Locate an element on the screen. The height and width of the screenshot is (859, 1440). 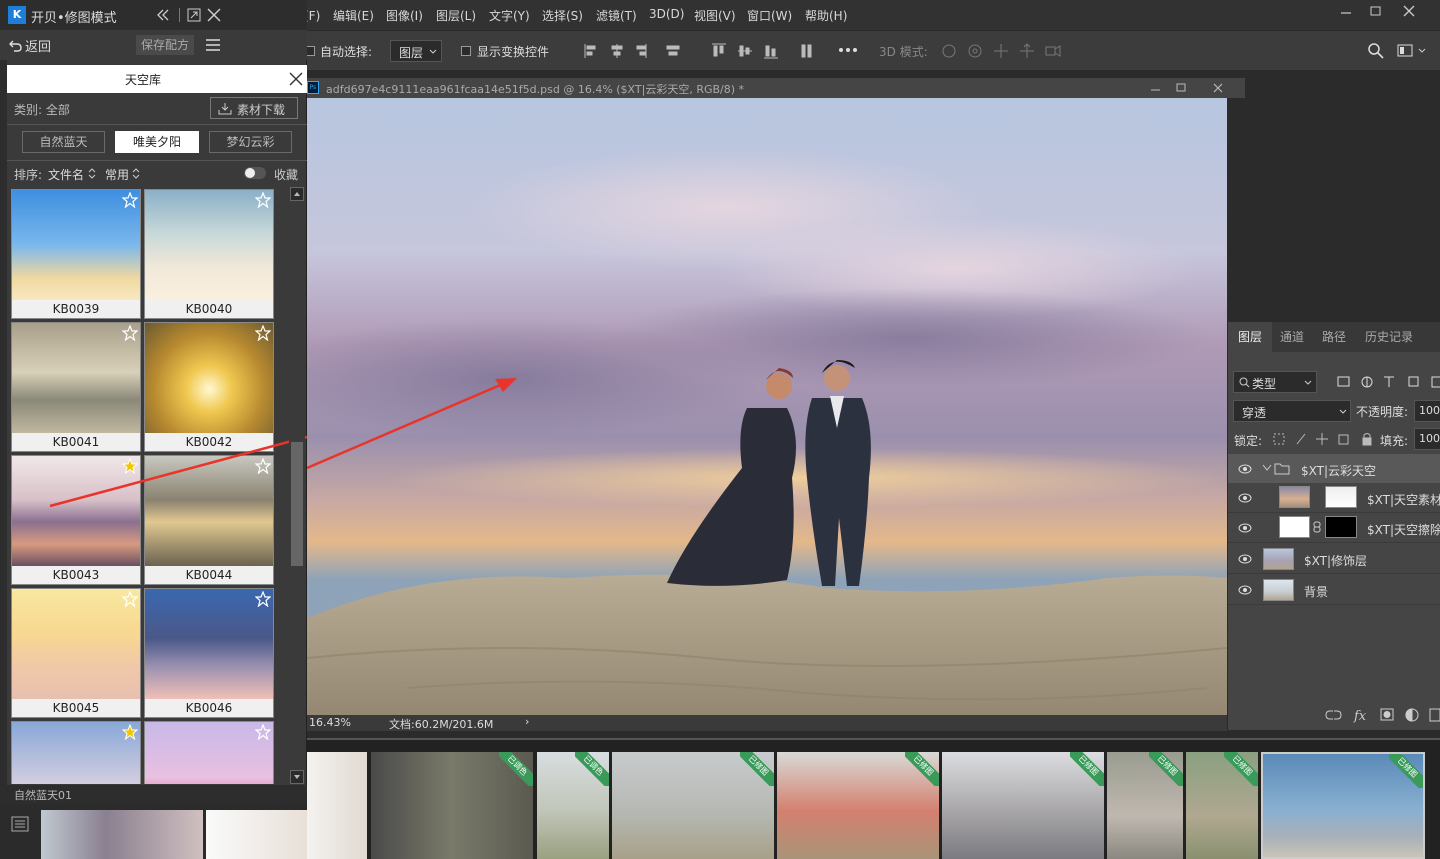
opacity-value: 100% is located at coordinates (1429, 410).